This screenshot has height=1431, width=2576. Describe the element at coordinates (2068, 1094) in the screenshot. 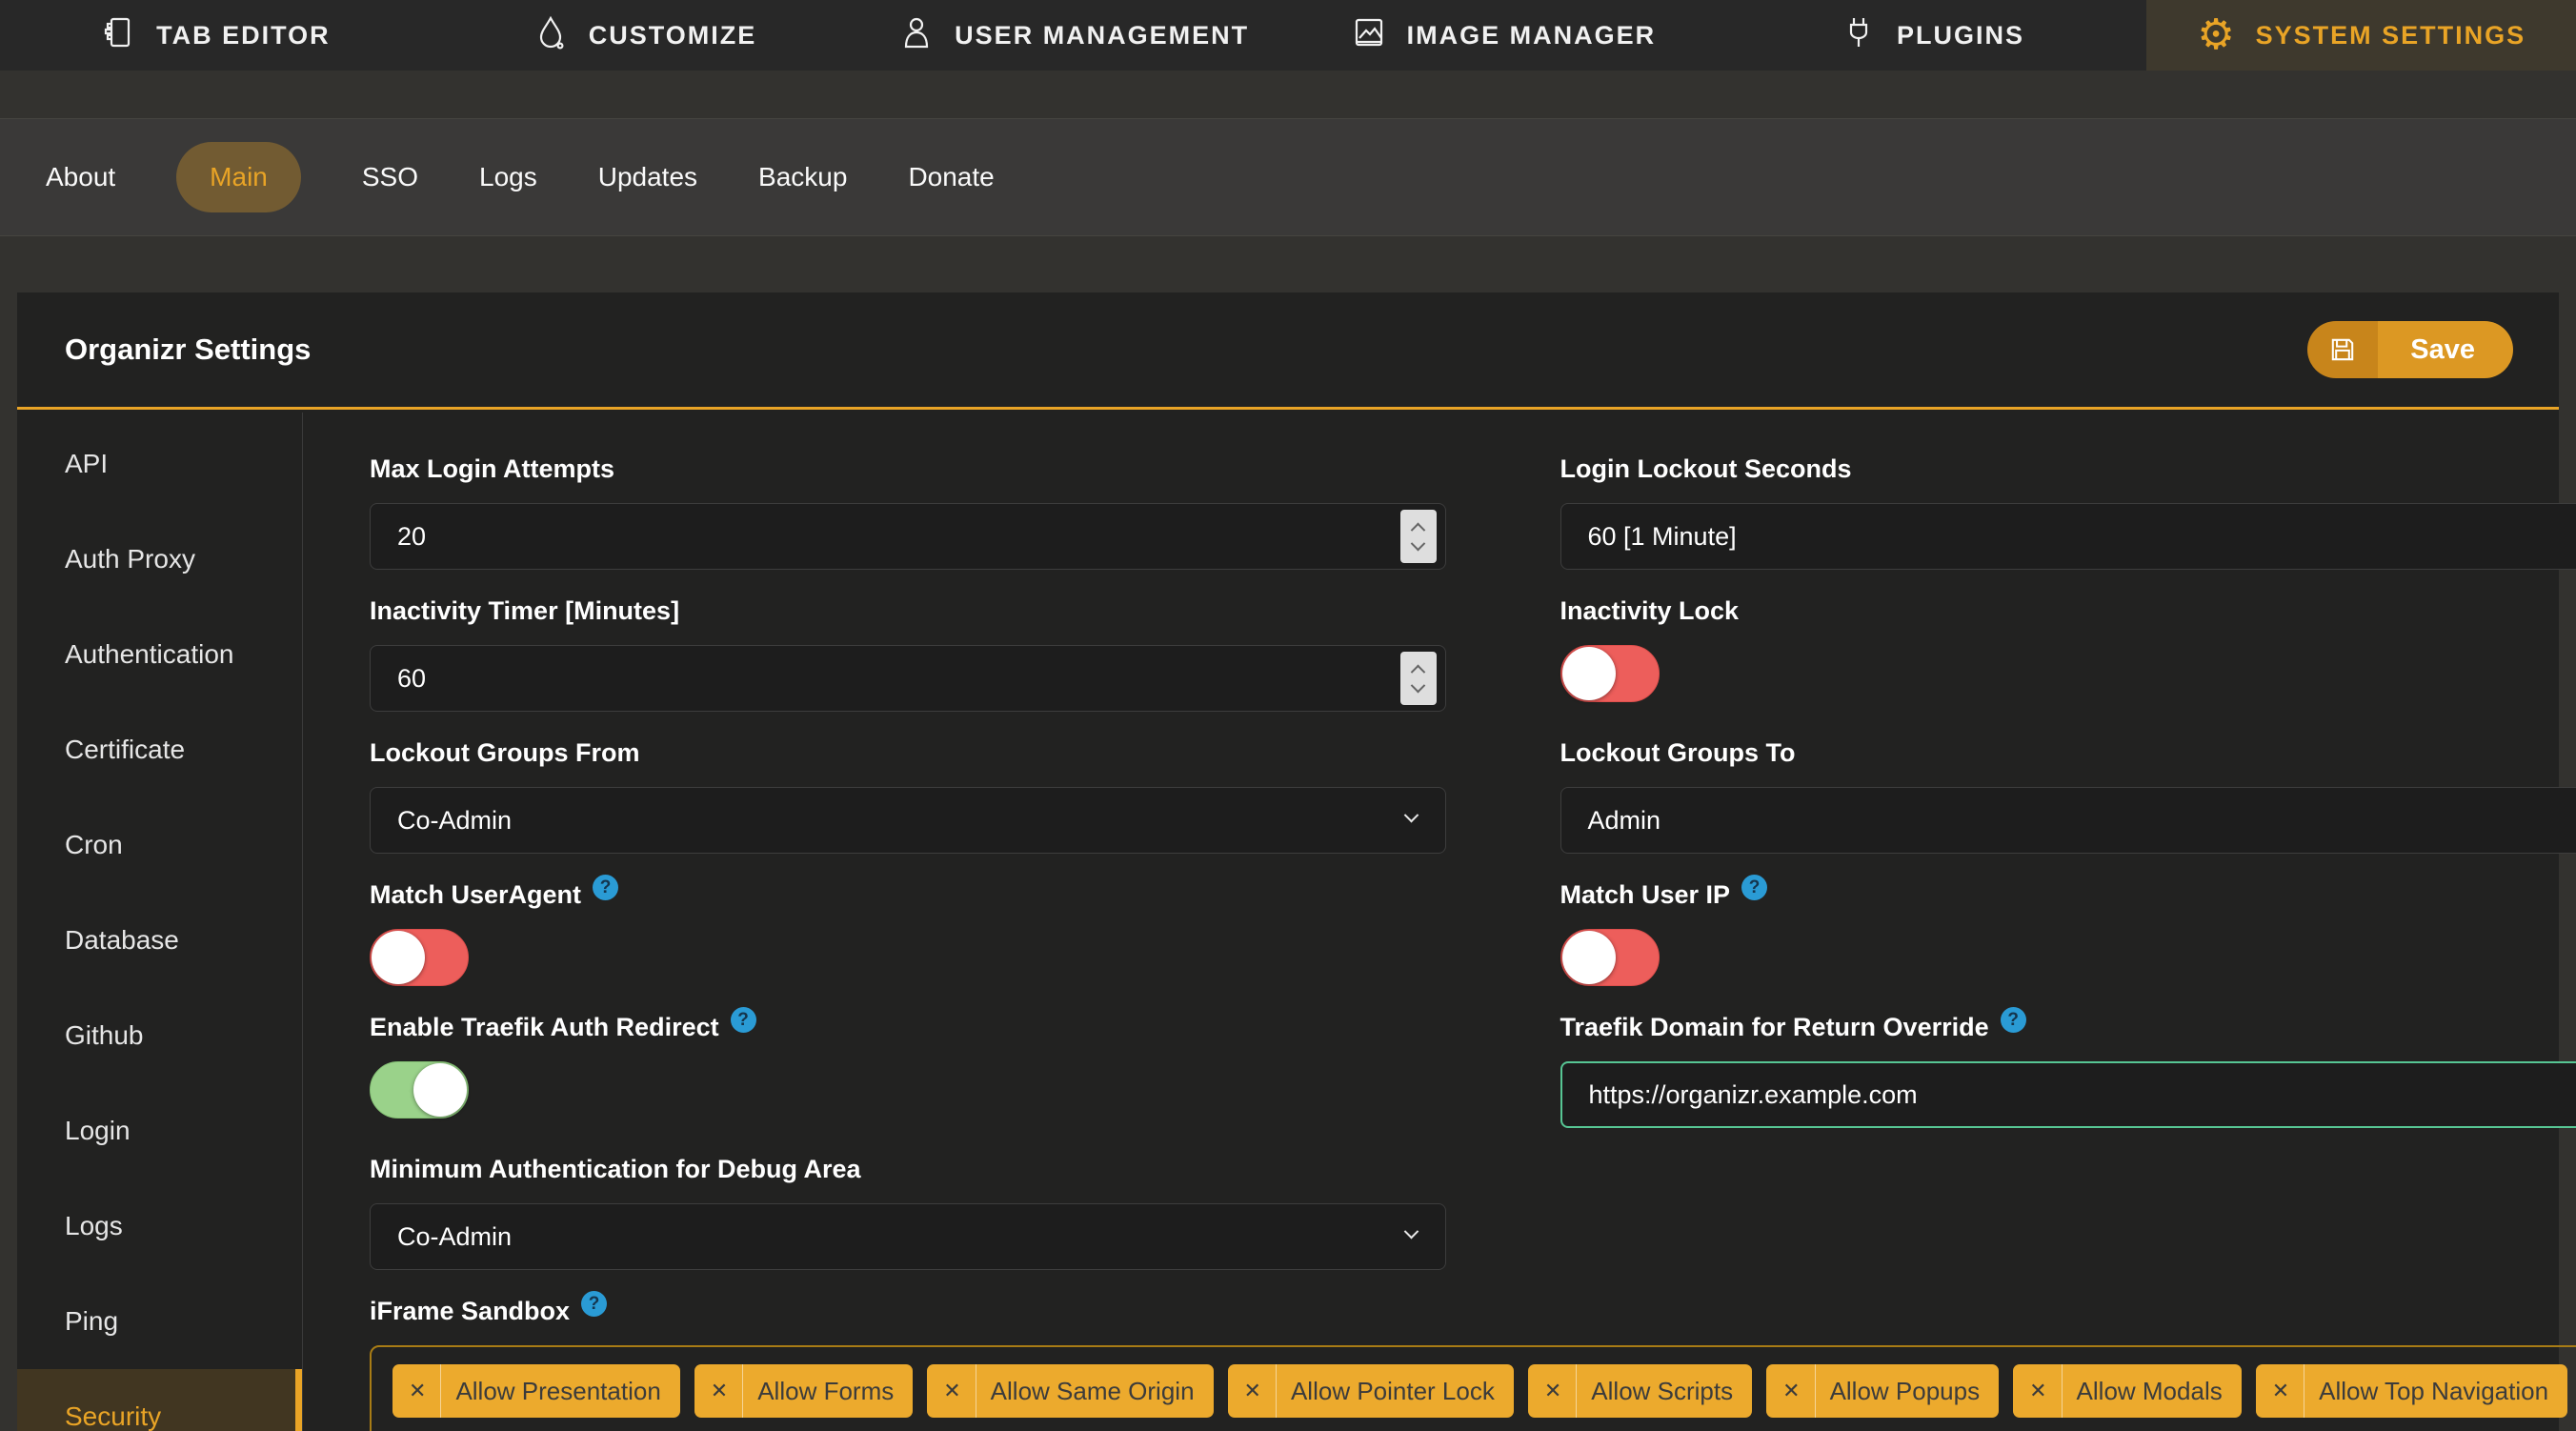

I see `traefik-domain-input` at that location.